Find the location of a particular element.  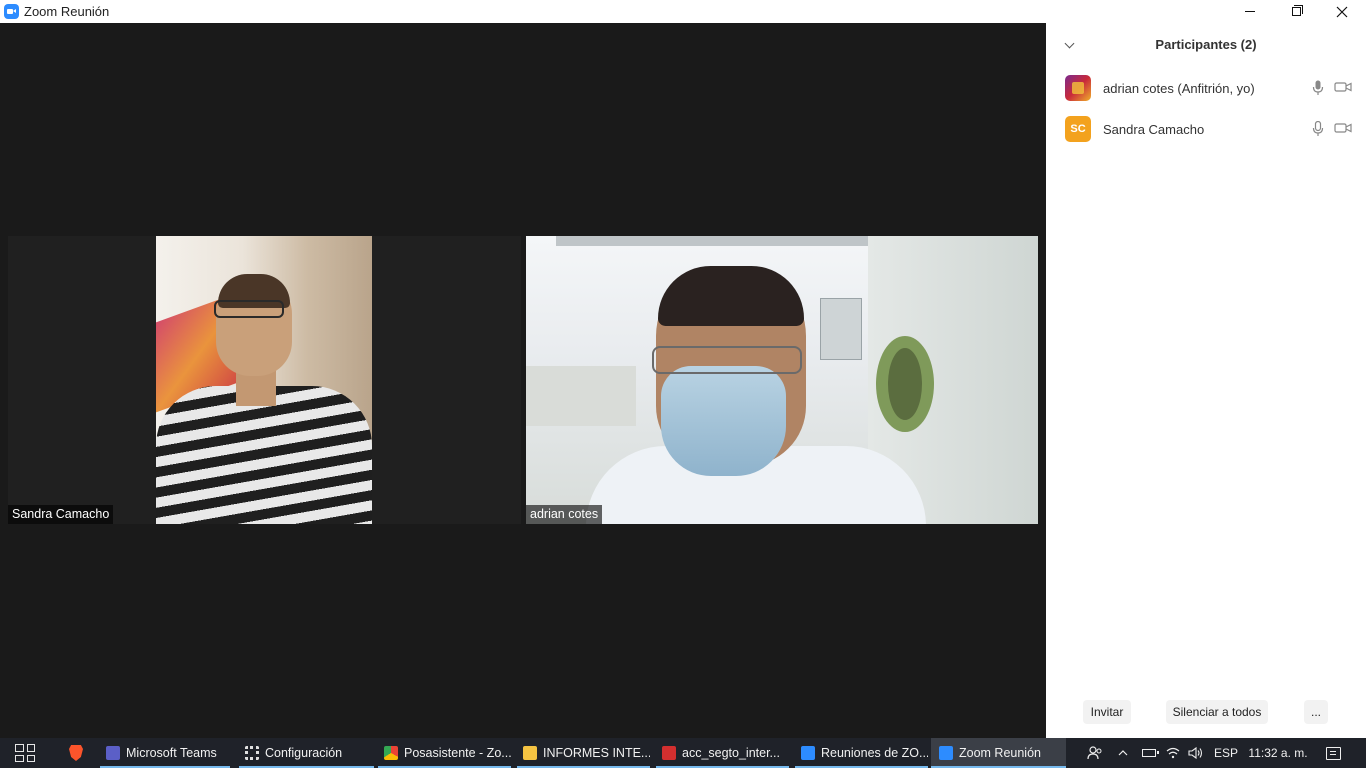

speaker-icon is located at coordinates (1195, 753).